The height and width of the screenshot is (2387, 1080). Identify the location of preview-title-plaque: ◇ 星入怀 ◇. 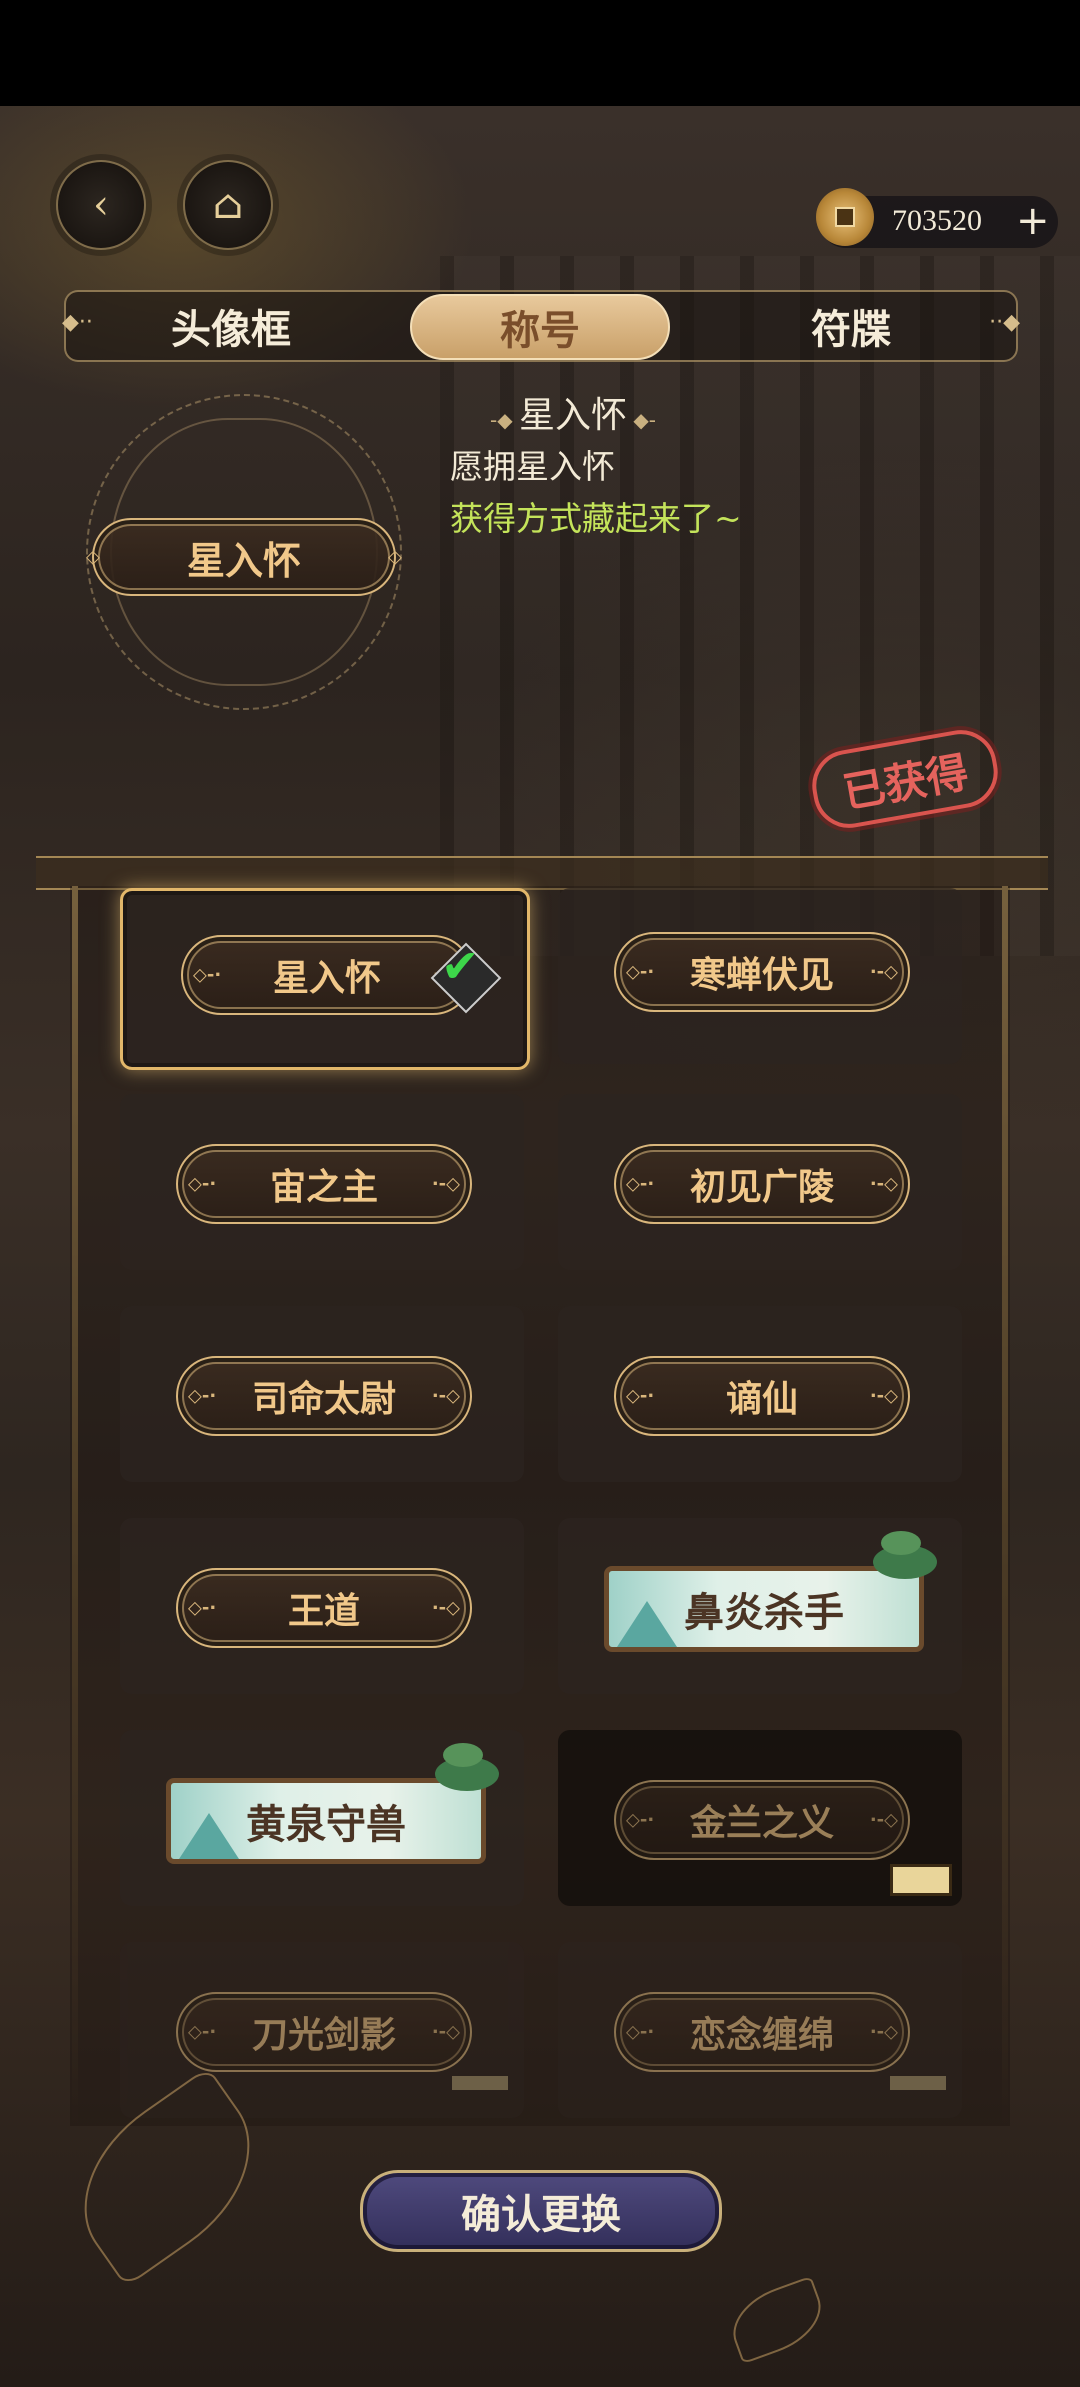
(244, 557).